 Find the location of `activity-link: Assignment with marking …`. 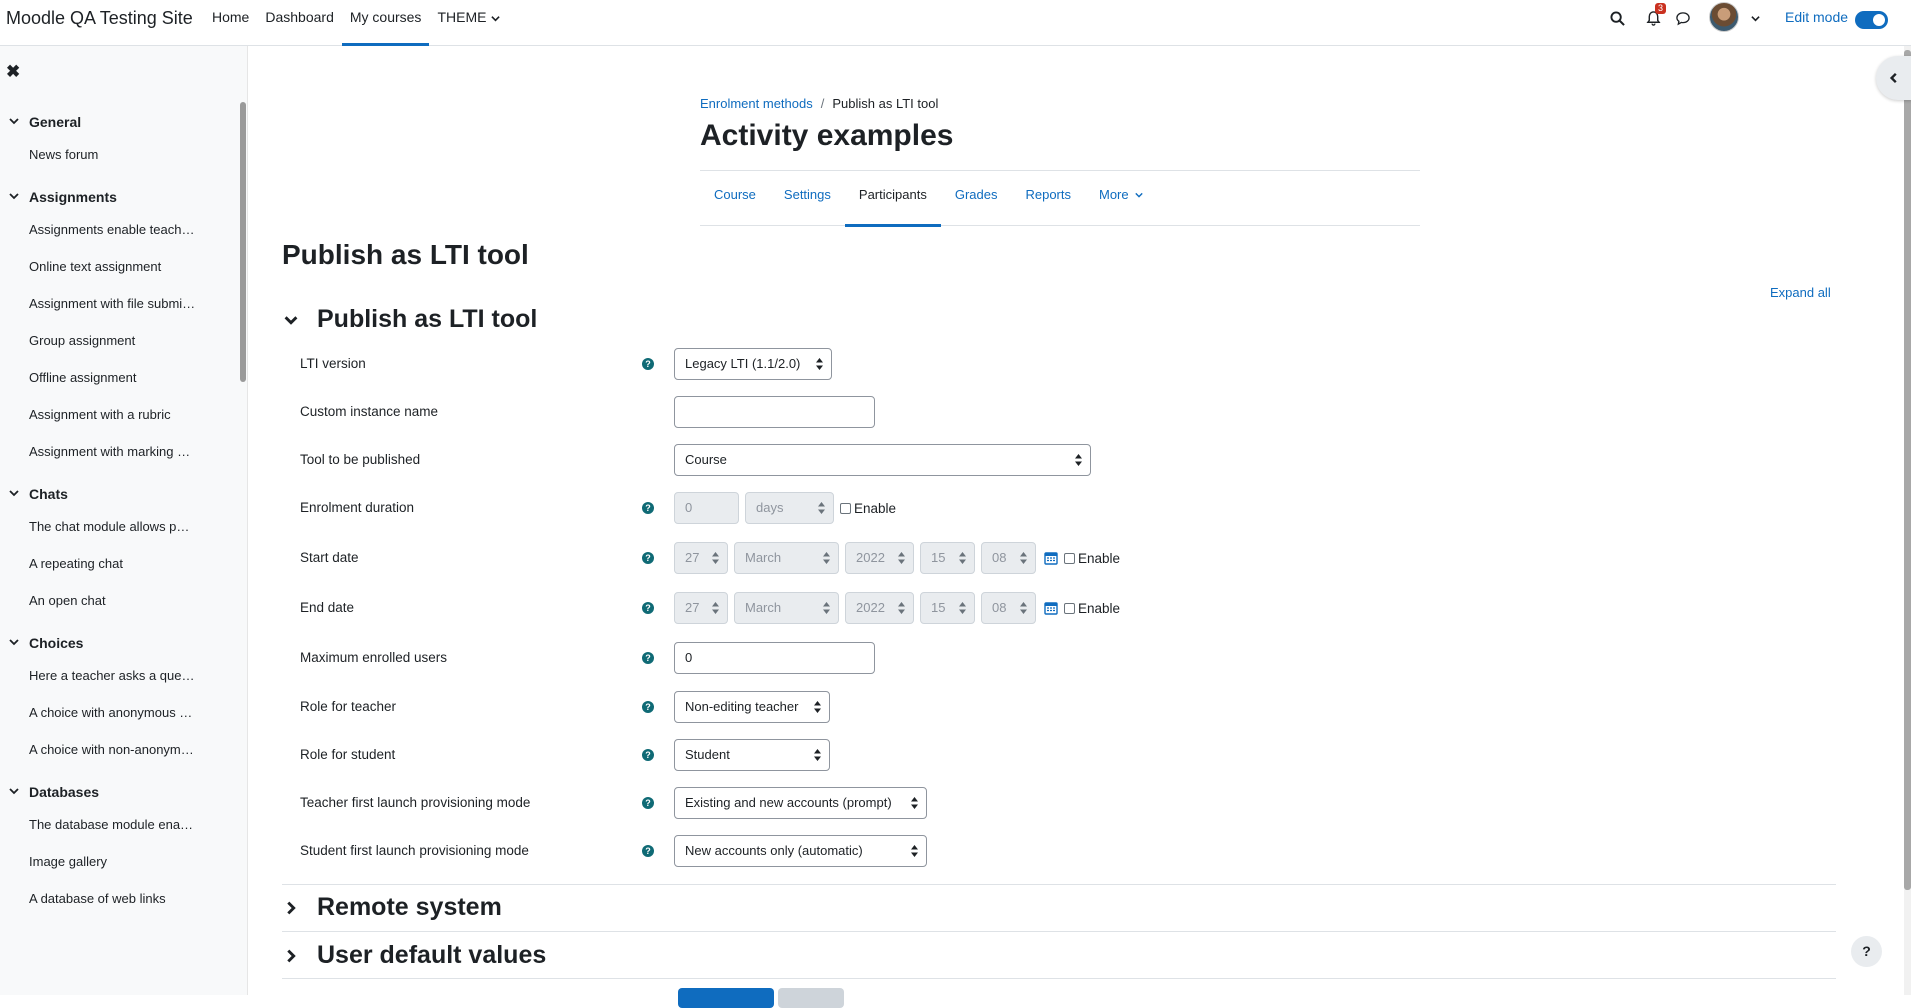

activity-link: Assignment with marking … is located at coordinates (102, 451).